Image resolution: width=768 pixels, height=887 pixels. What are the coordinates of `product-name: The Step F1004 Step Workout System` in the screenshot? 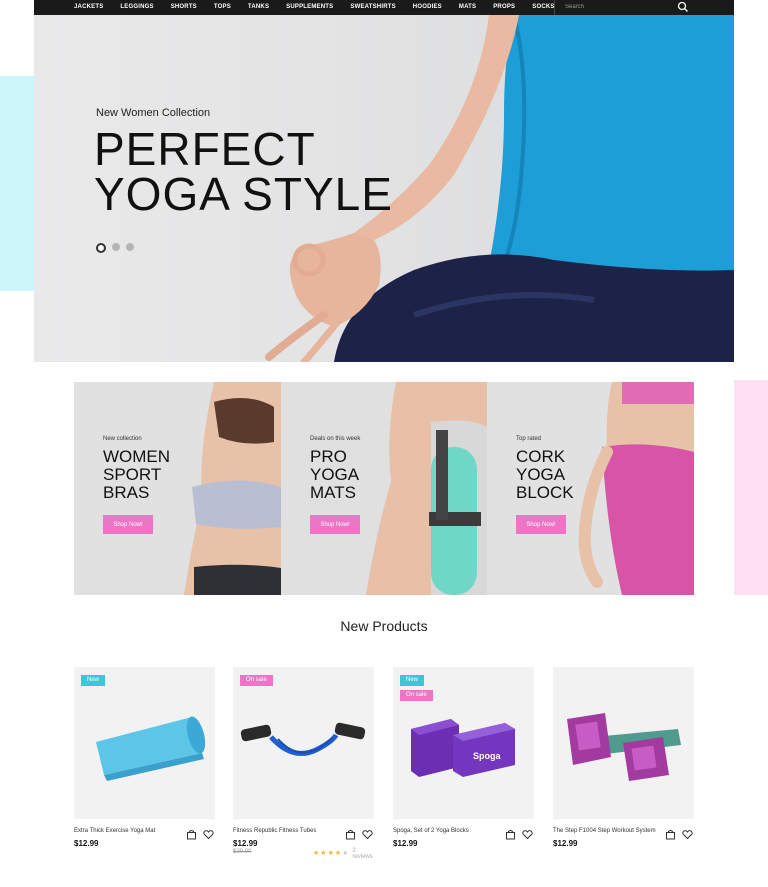 It's located at (608, 831).